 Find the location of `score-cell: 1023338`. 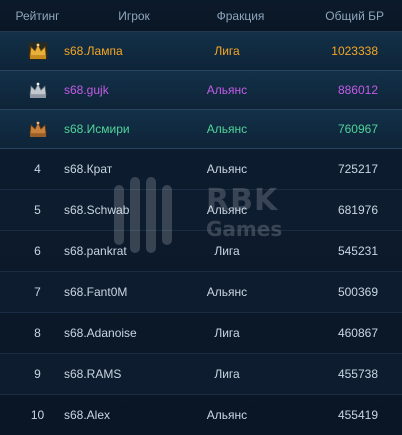

score-cell: 1023338 is located at coordinates (354, 51).